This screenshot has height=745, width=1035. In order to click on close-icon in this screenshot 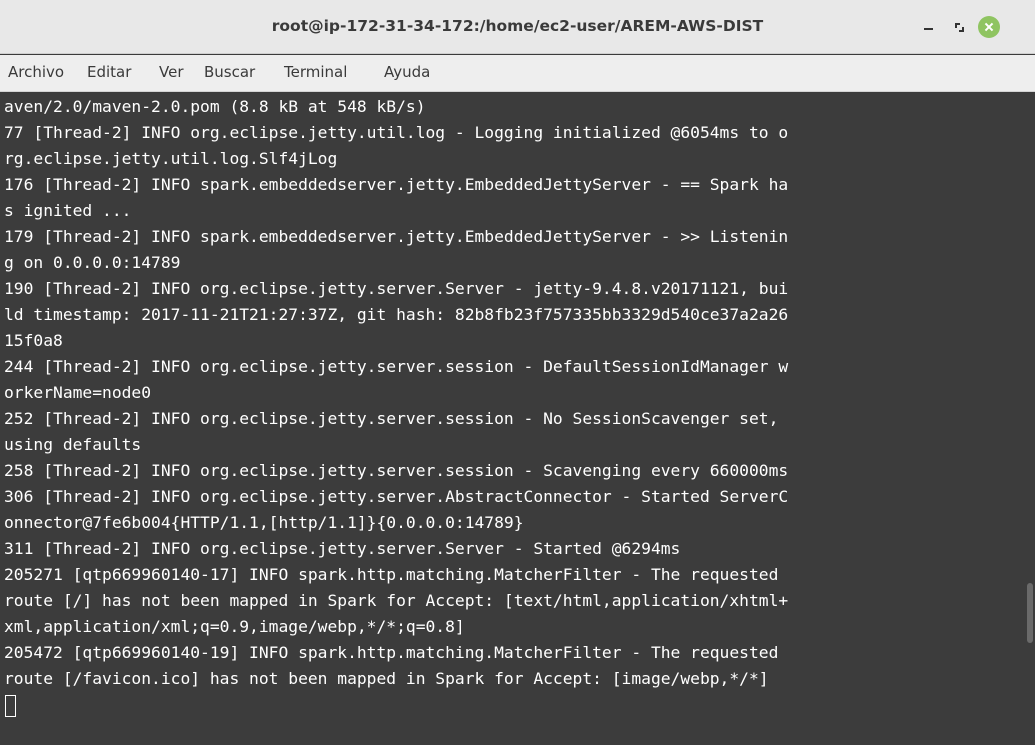, I will do `click(989, 27)`.